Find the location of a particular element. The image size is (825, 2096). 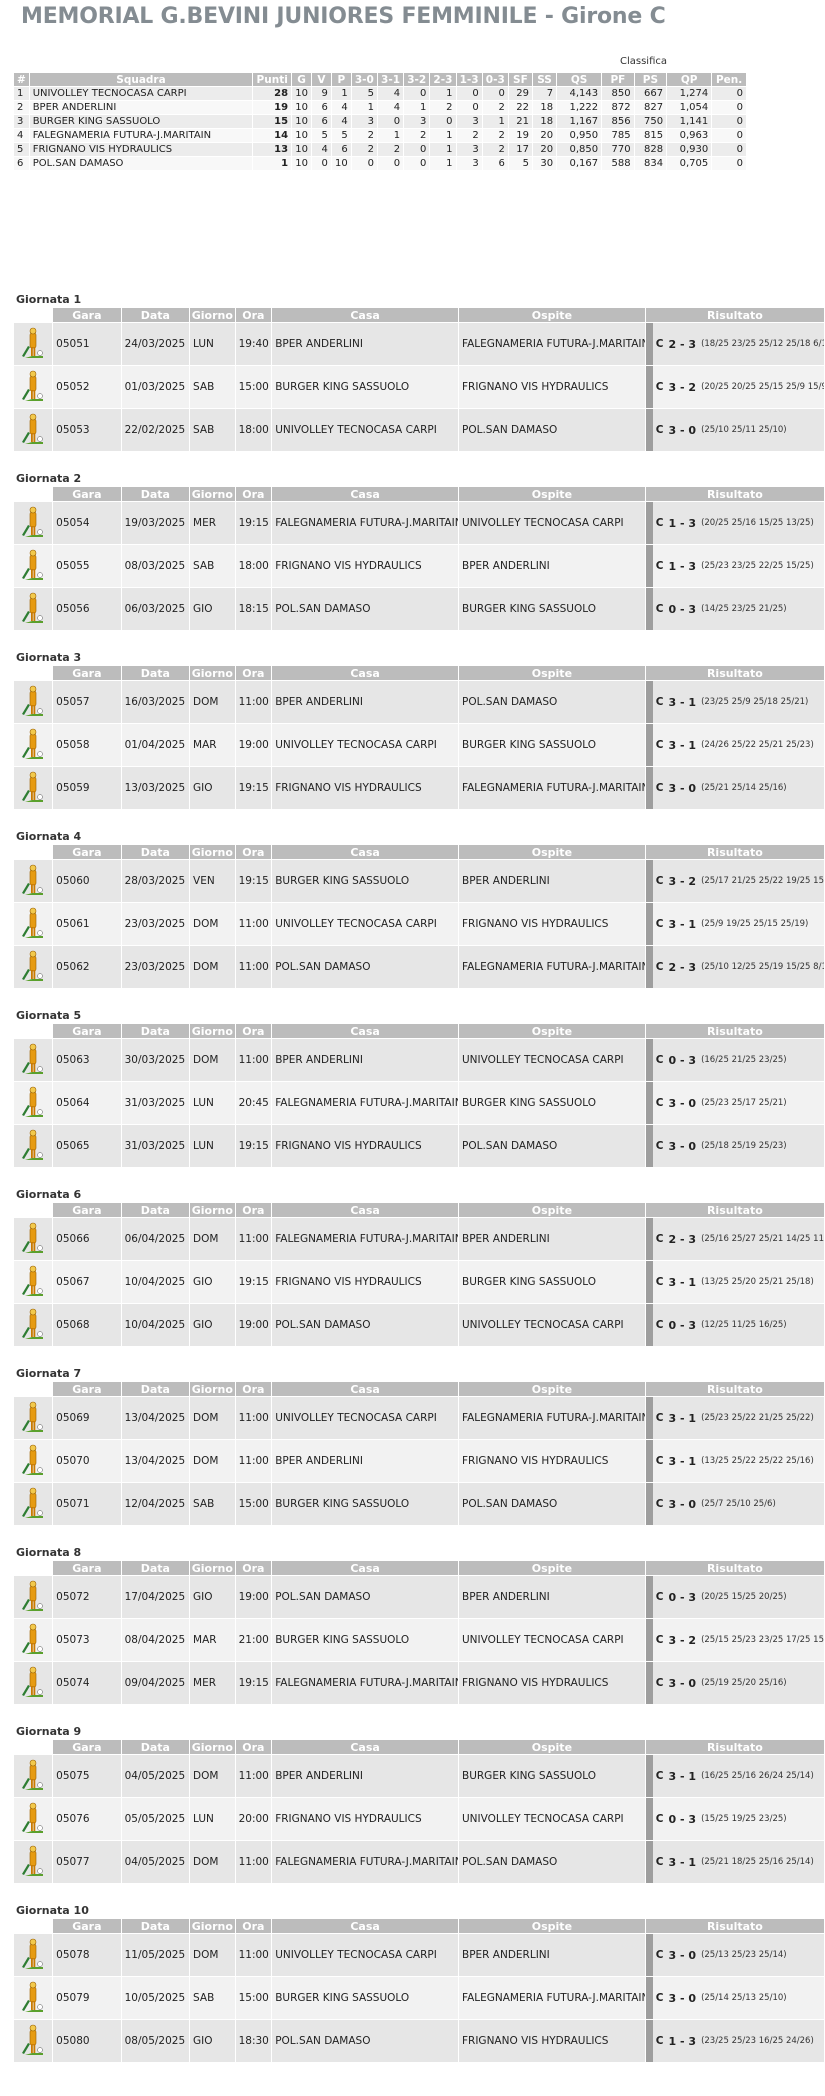

team-points: 19 is located at coordinates (272, 107).